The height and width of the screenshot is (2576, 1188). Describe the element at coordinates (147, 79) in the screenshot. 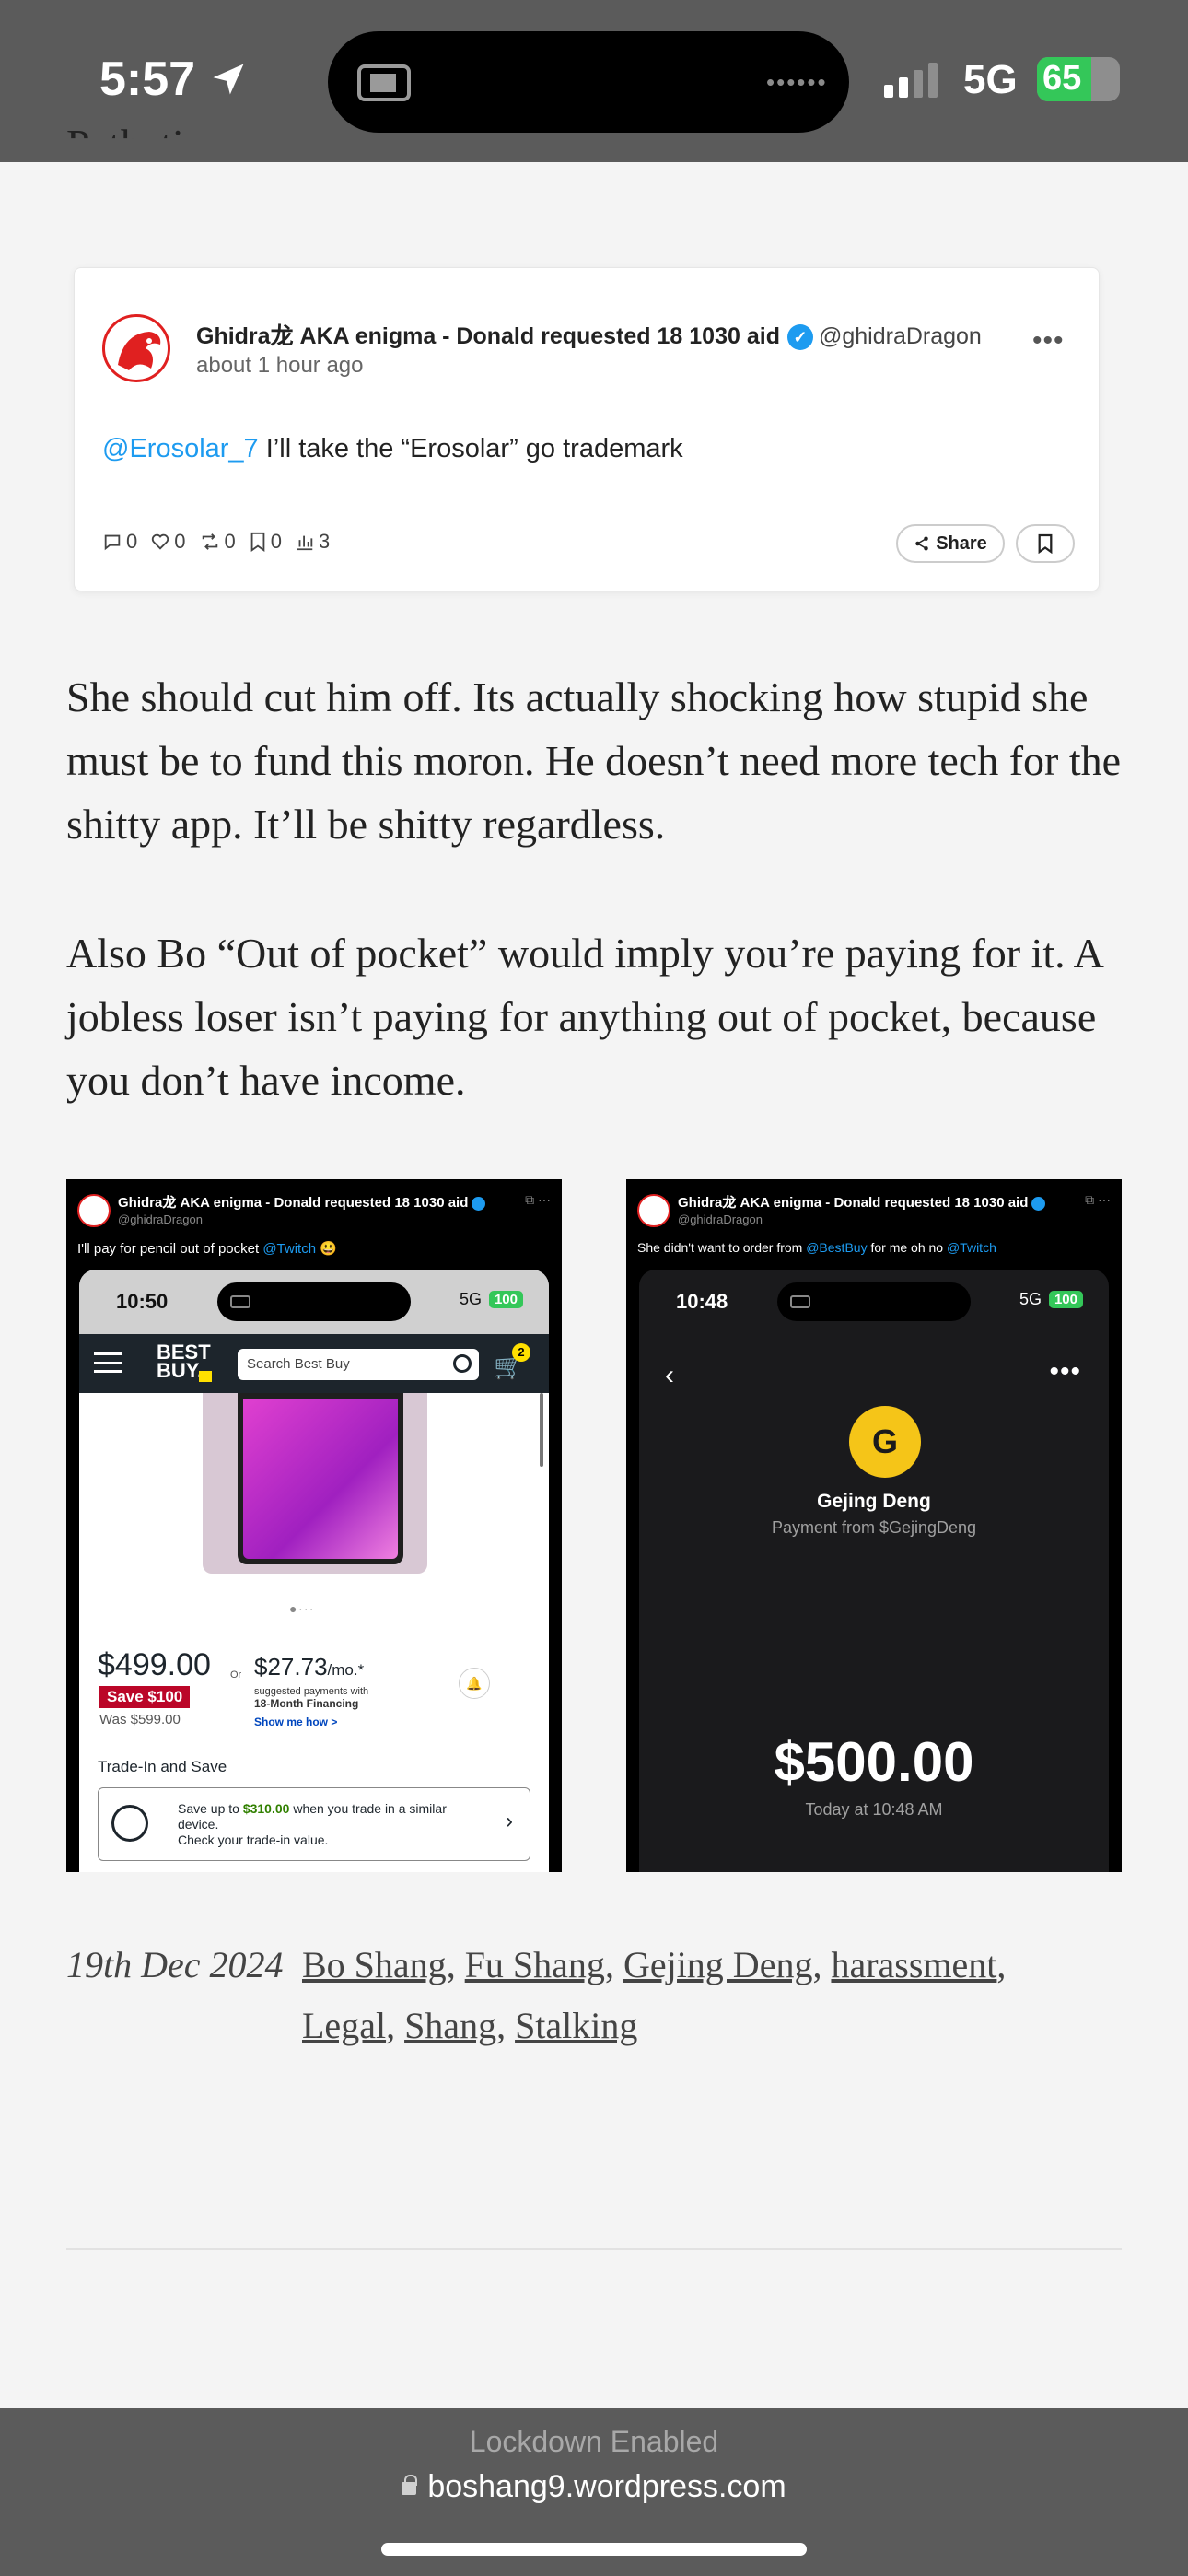

I see `status-time: 5:57` at that location.